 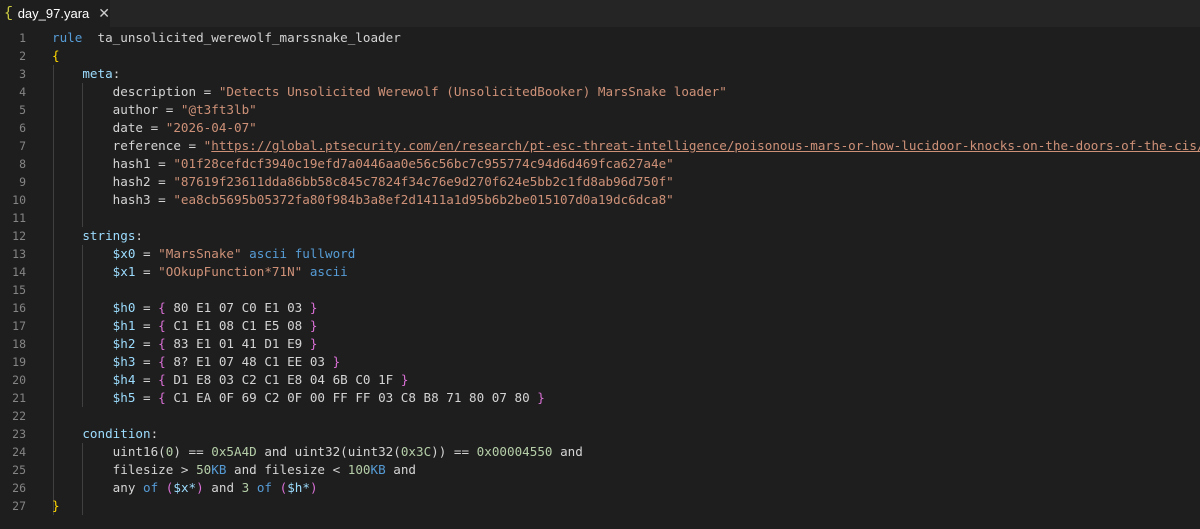 What do you see at coordinates (514, 451) in the screenshot?
I see `code-token: 0x00004550` at bounding box center [514, 451].